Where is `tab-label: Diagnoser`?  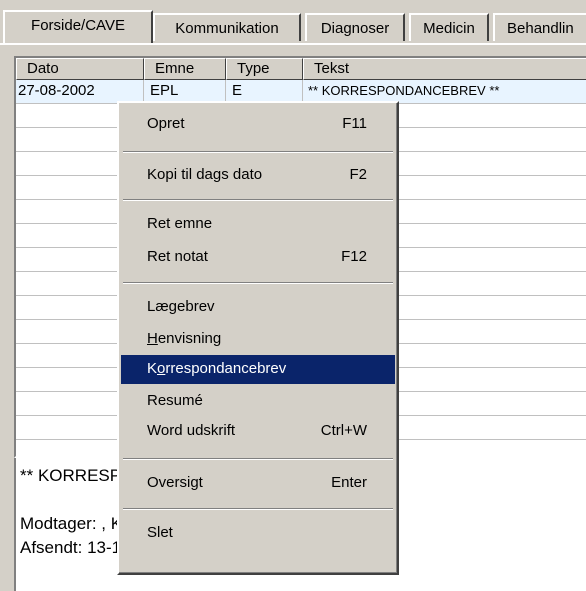 tab-label: Diagnoser is located at coordinates (355, 28).